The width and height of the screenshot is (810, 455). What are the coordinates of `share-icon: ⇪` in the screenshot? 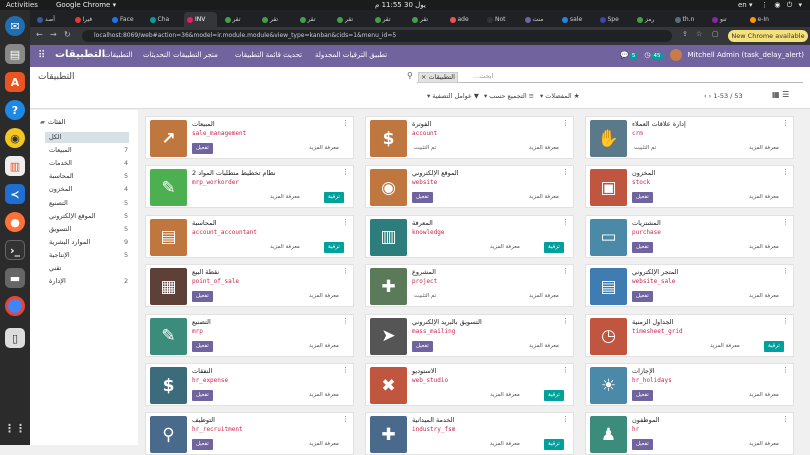 It's located at (685, 34).